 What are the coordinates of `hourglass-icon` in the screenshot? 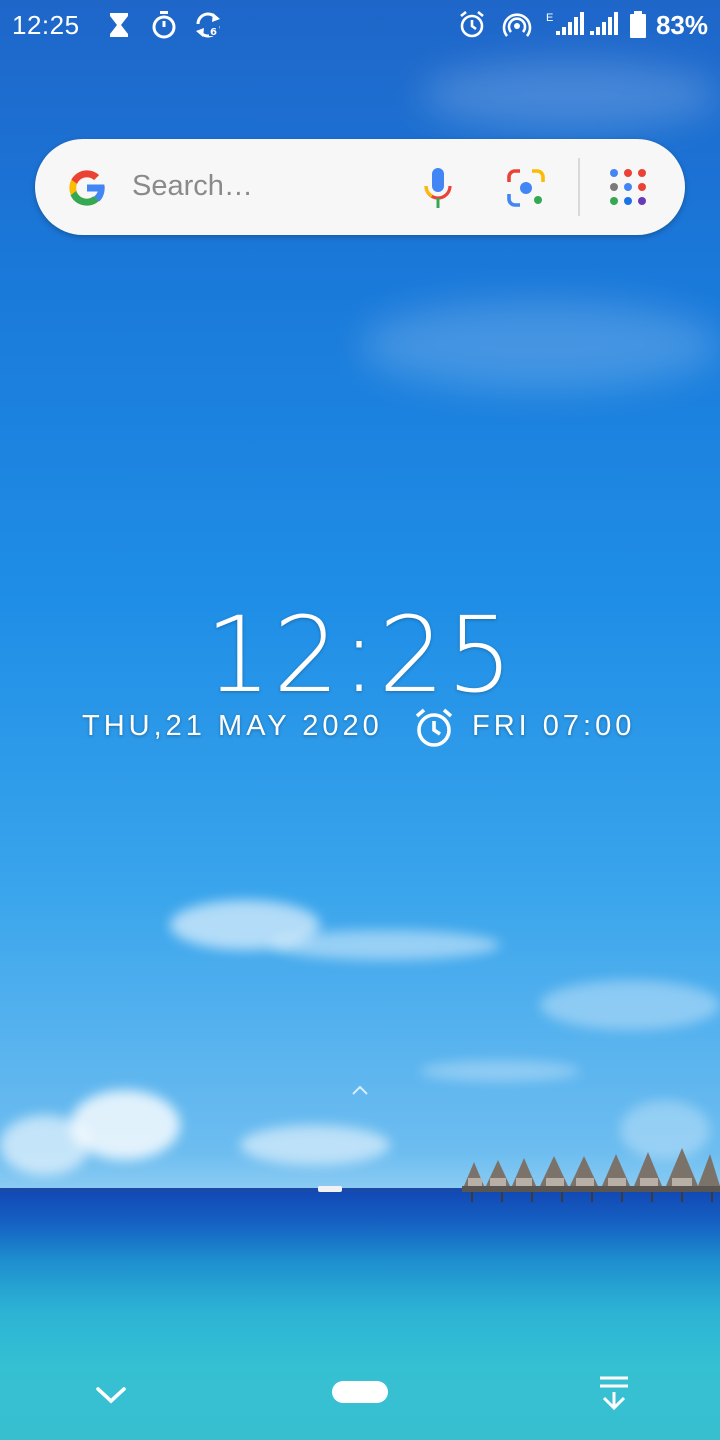 It's located at (119, 25).